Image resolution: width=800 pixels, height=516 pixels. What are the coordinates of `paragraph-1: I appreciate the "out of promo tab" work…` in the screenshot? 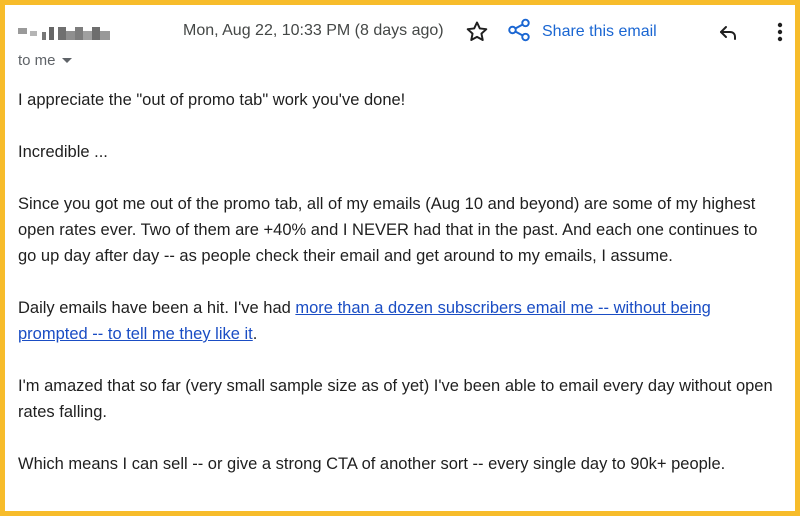 It's located at (212, 100).